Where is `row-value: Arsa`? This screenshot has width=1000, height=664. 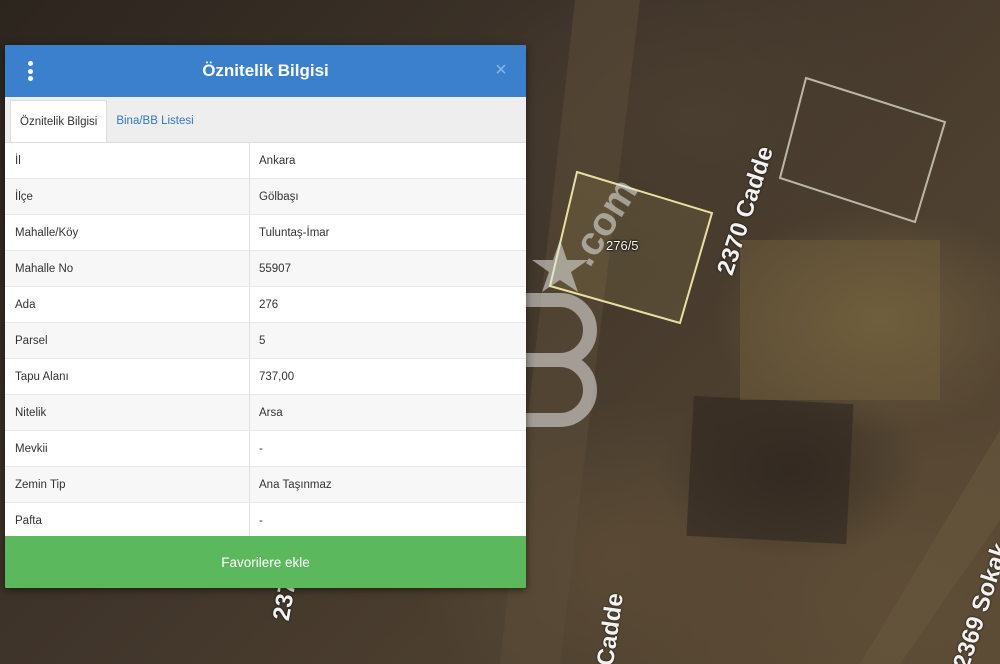 row-value: Arsa is located at coordinates (271, 413).